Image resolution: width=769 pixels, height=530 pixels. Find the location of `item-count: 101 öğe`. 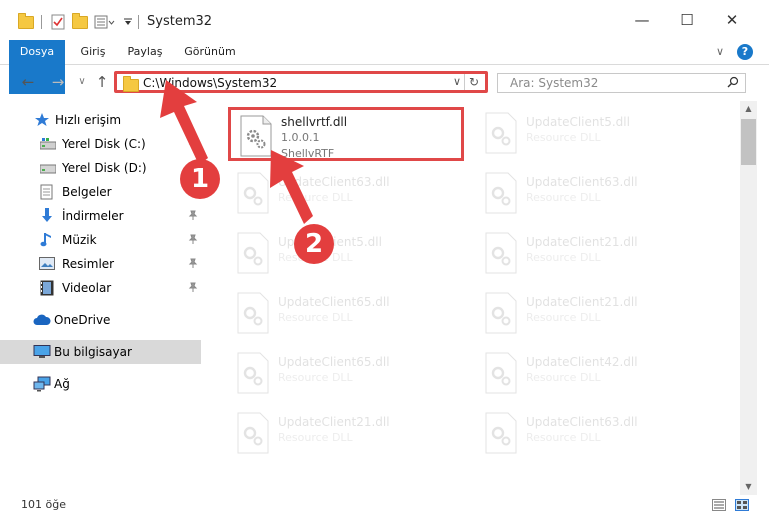

item-count: 101 öğe is located at coordinates (43, 504).